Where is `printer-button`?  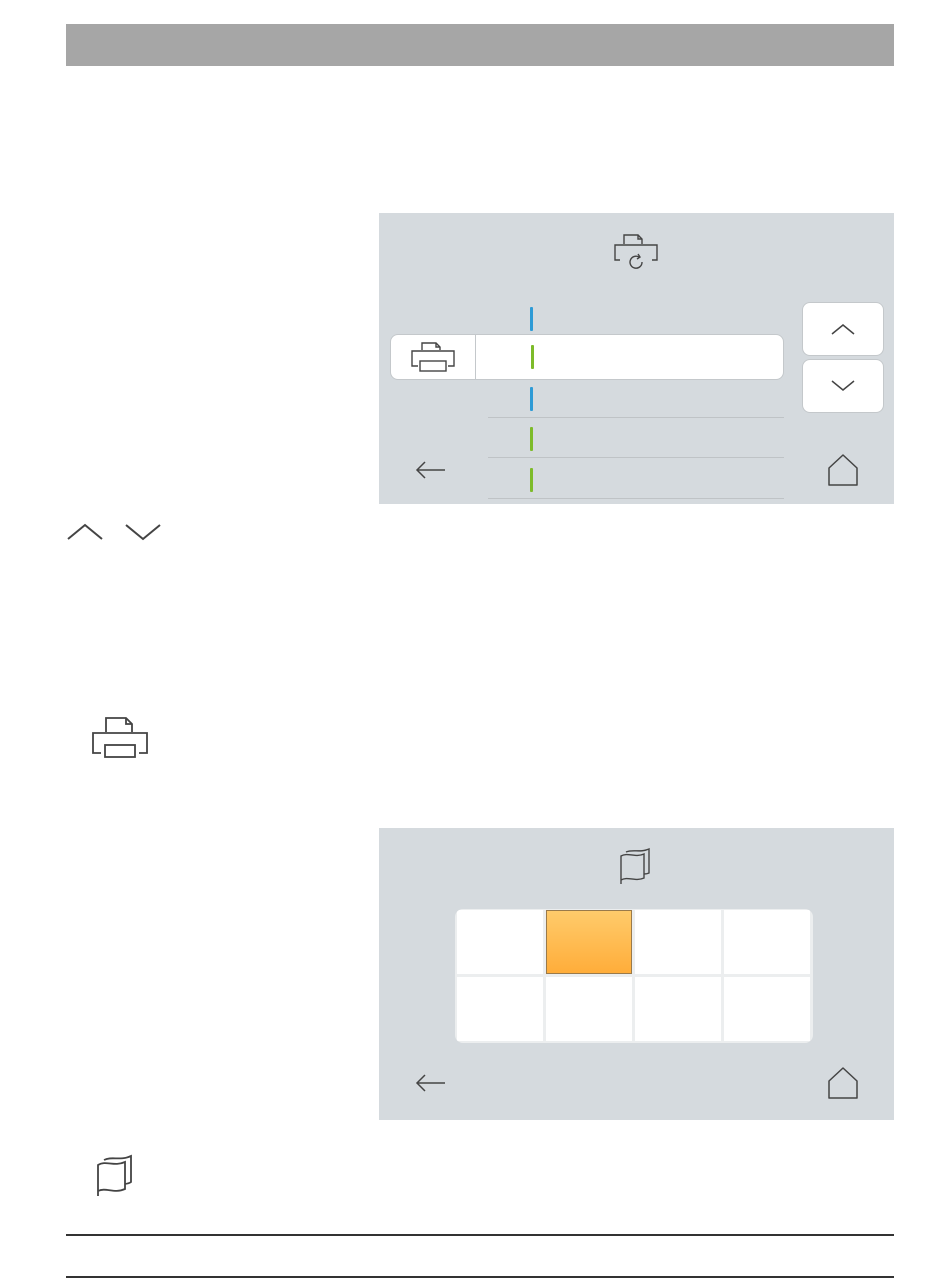 printer-button is located at coordinates (433, 357).